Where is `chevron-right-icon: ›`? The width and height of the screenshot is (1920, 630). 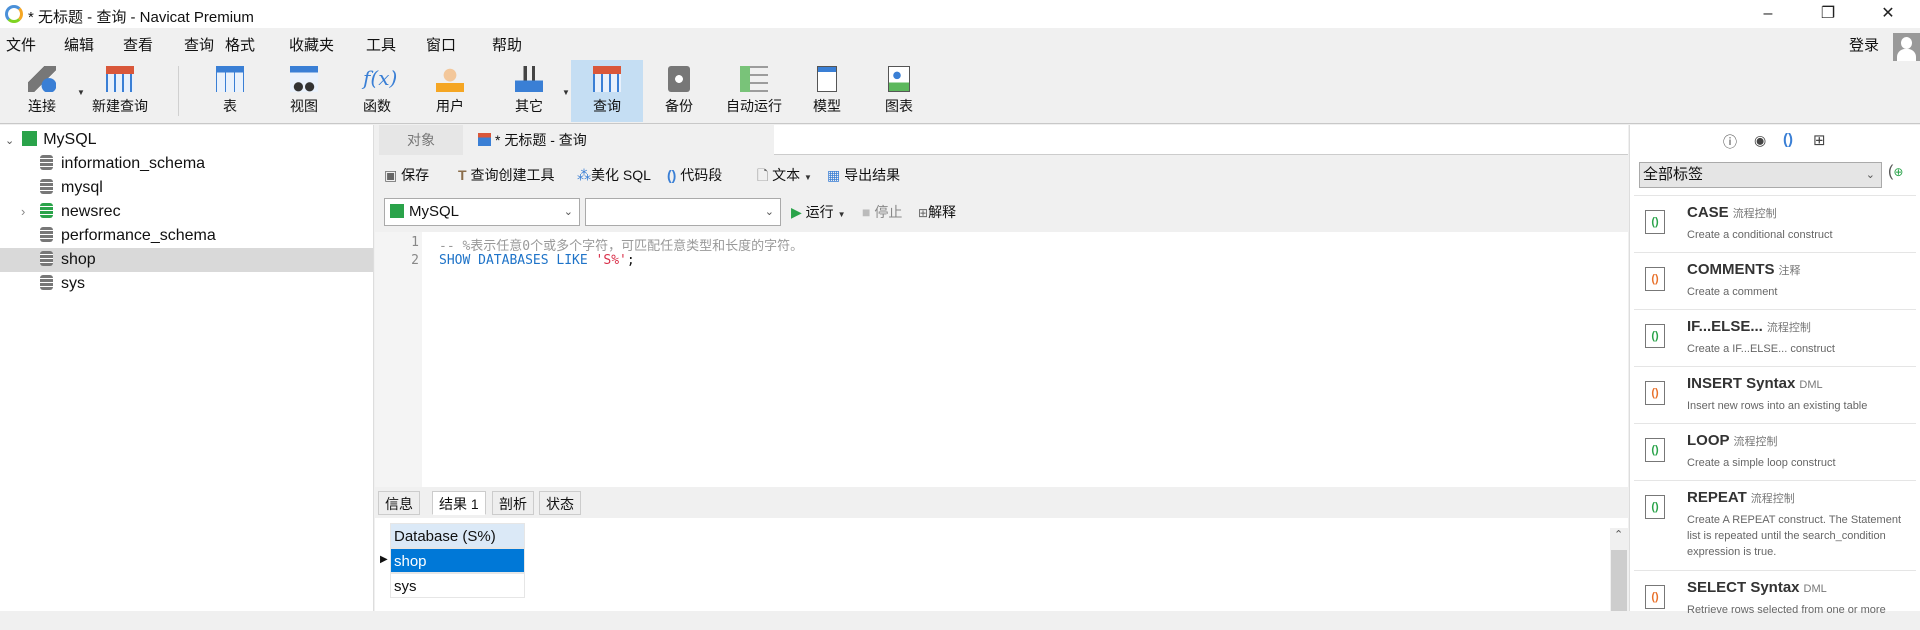 chevron-right-icon: › is located at coordinates (23, 212).